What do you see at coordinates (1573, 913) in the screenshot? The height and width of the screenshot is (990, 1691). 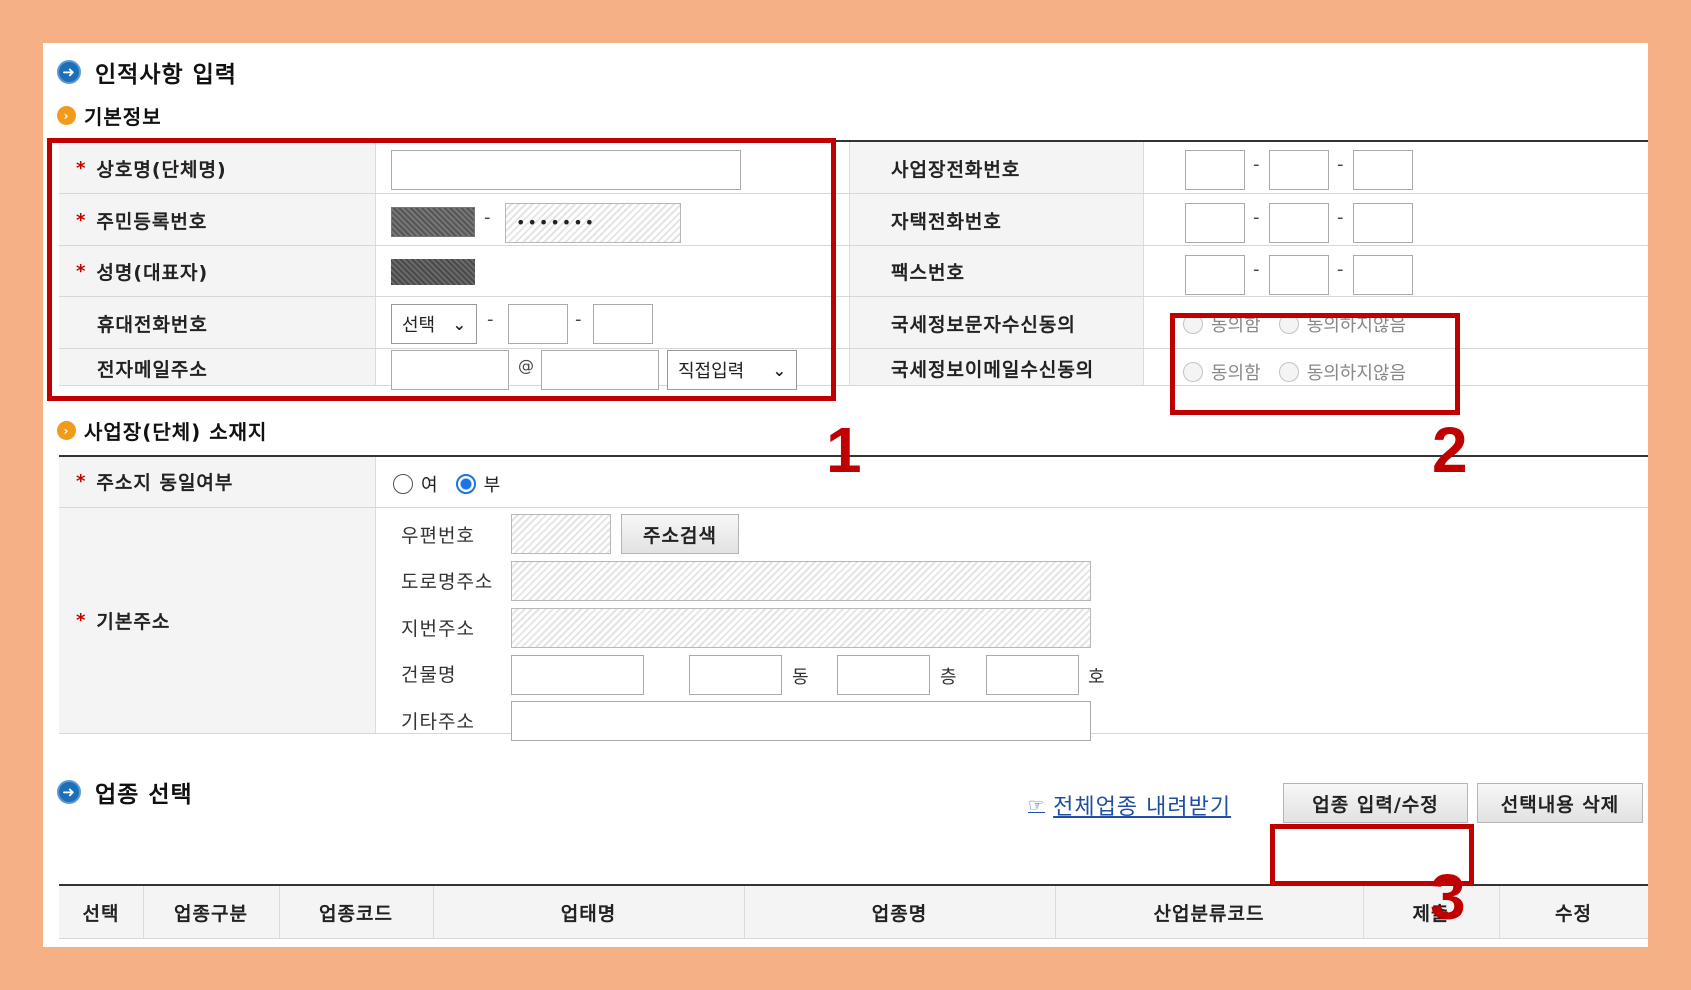 I see `col-edit: 수정` at bounding box center [1573, 913].